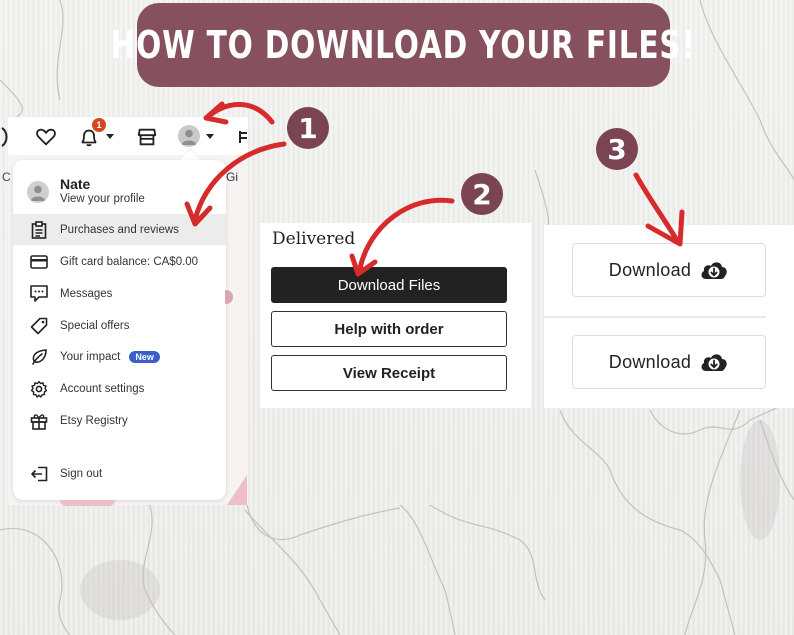 The image size is (794, 635). Describe the element at coordinates (389, 373) in the screenshot. I see `view-receipt-button: View Receipt` at that location.